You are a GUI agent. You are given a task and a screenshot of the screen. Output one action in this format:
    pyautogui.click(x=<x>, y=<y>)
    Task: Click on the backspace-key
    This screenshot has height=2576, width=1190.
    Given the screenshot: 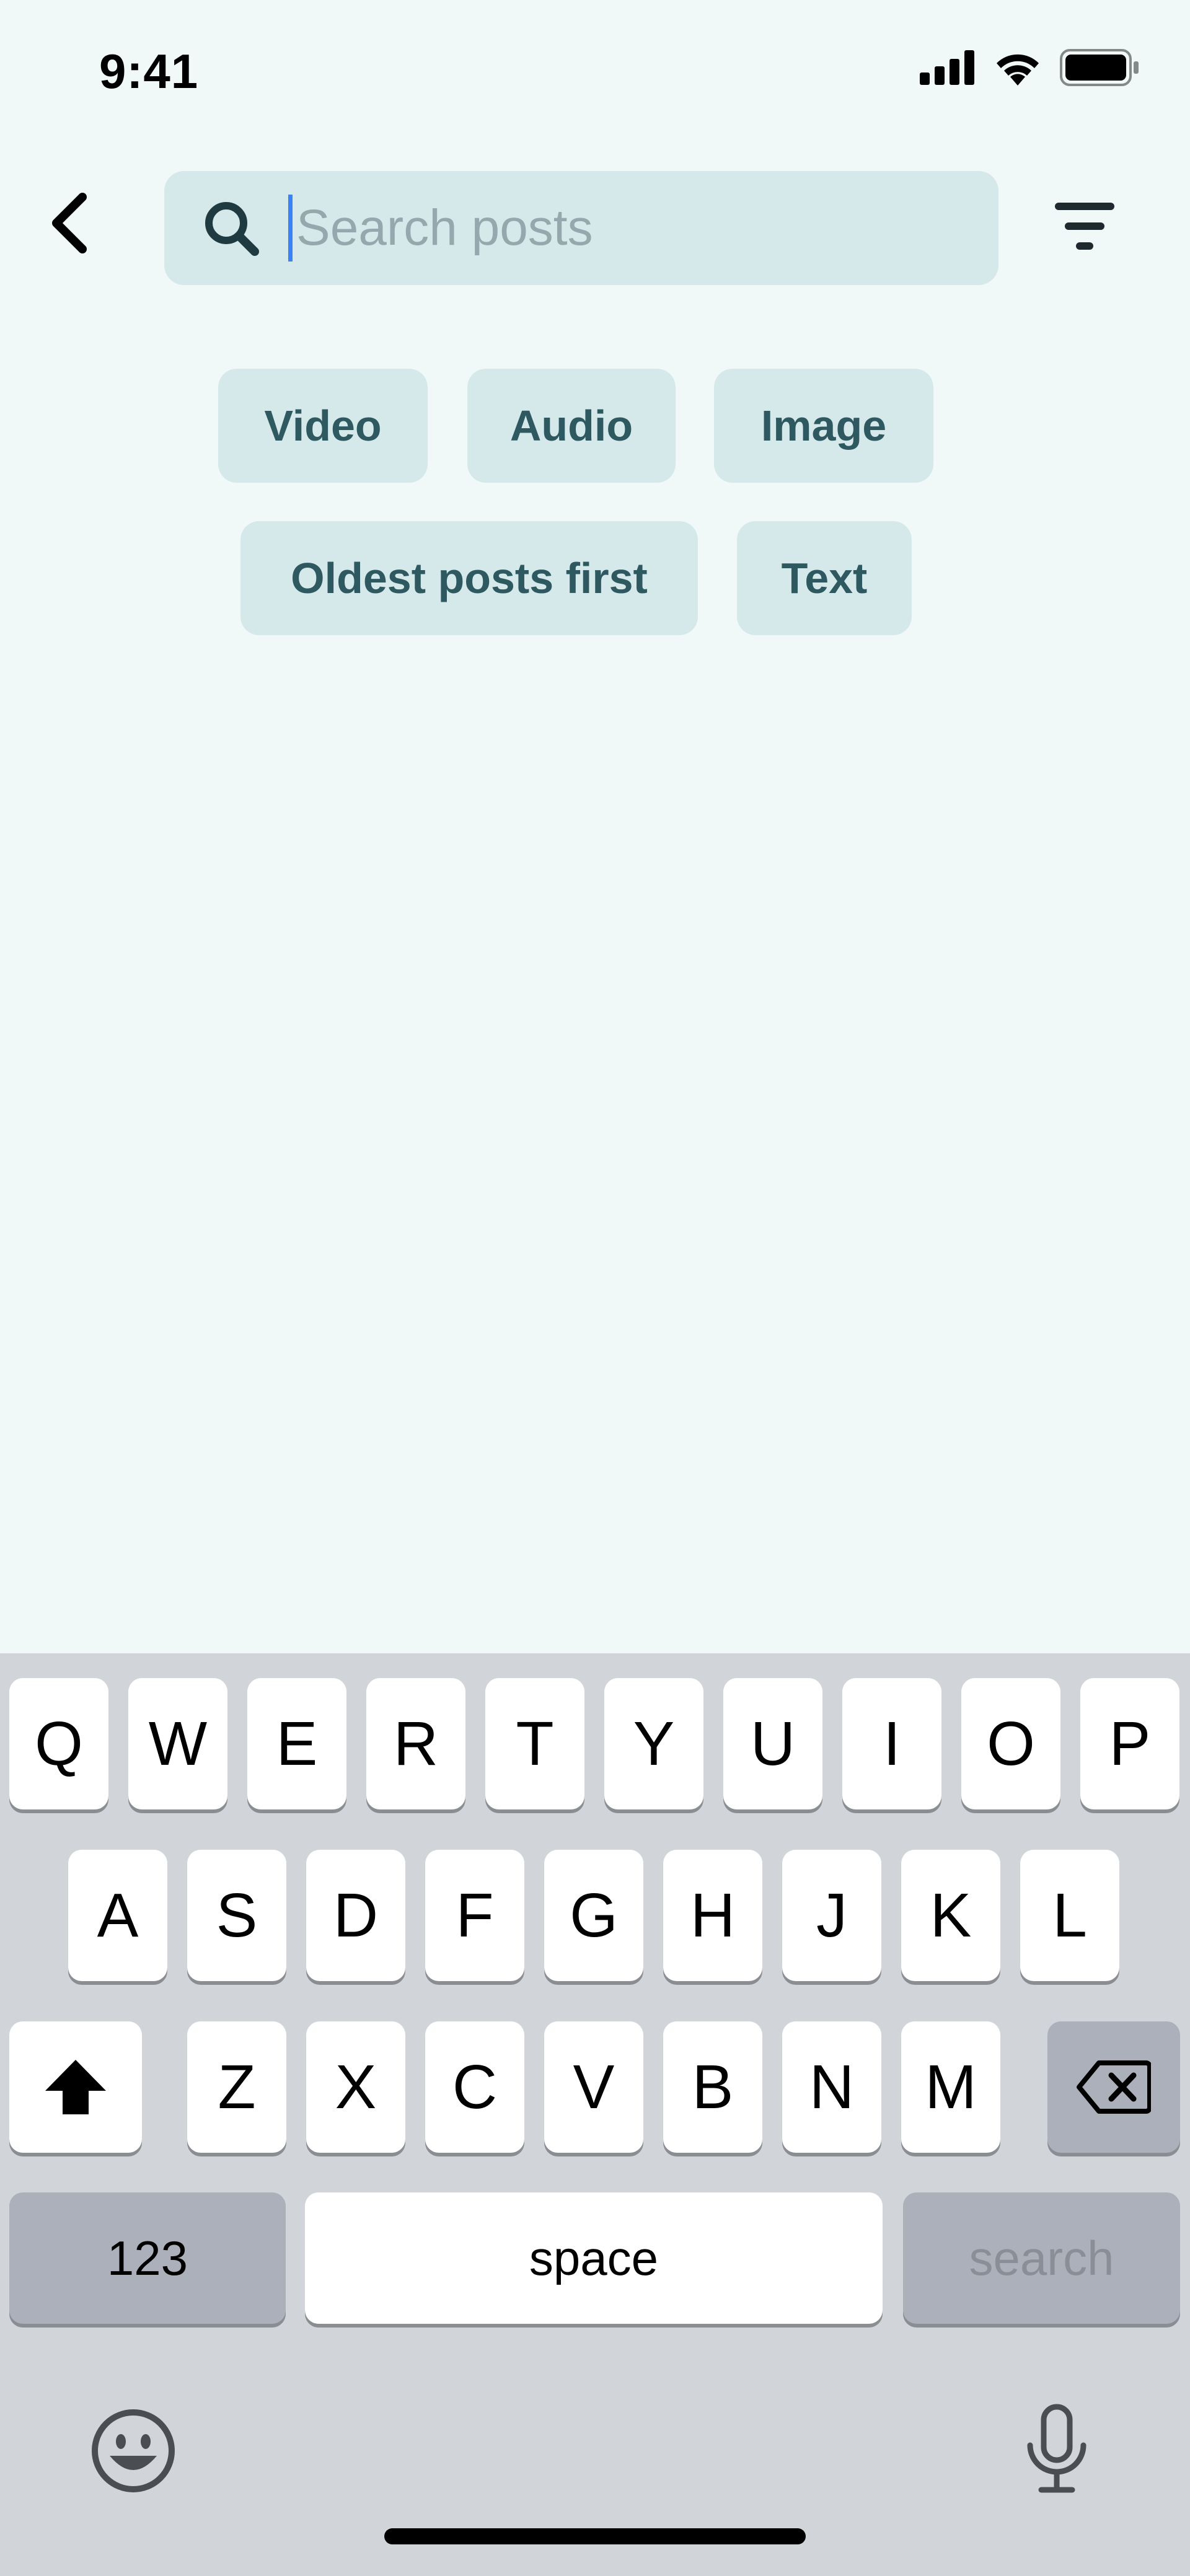 What is the action you would take?
    pyautogui.click(x=1113, y=2087)
    